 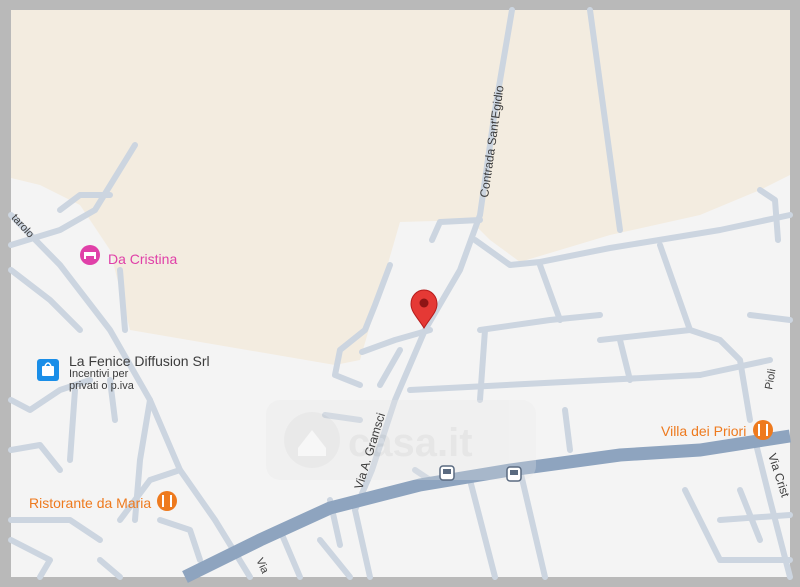 I want to click on poi-name-ristorante-da-maria: Ristorante da Maria, so click(x=90, y=503).